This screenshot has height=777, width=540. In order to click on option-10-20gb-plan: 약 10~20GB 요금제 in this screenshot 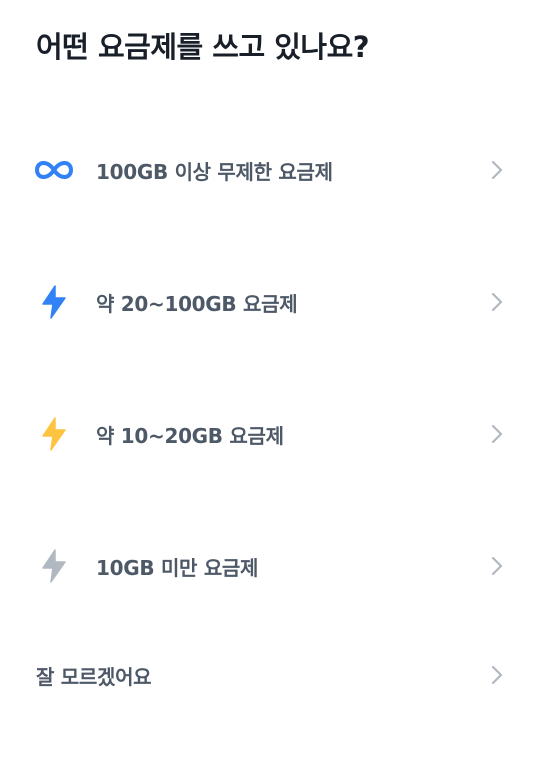, I will do `click(270, 434)`.